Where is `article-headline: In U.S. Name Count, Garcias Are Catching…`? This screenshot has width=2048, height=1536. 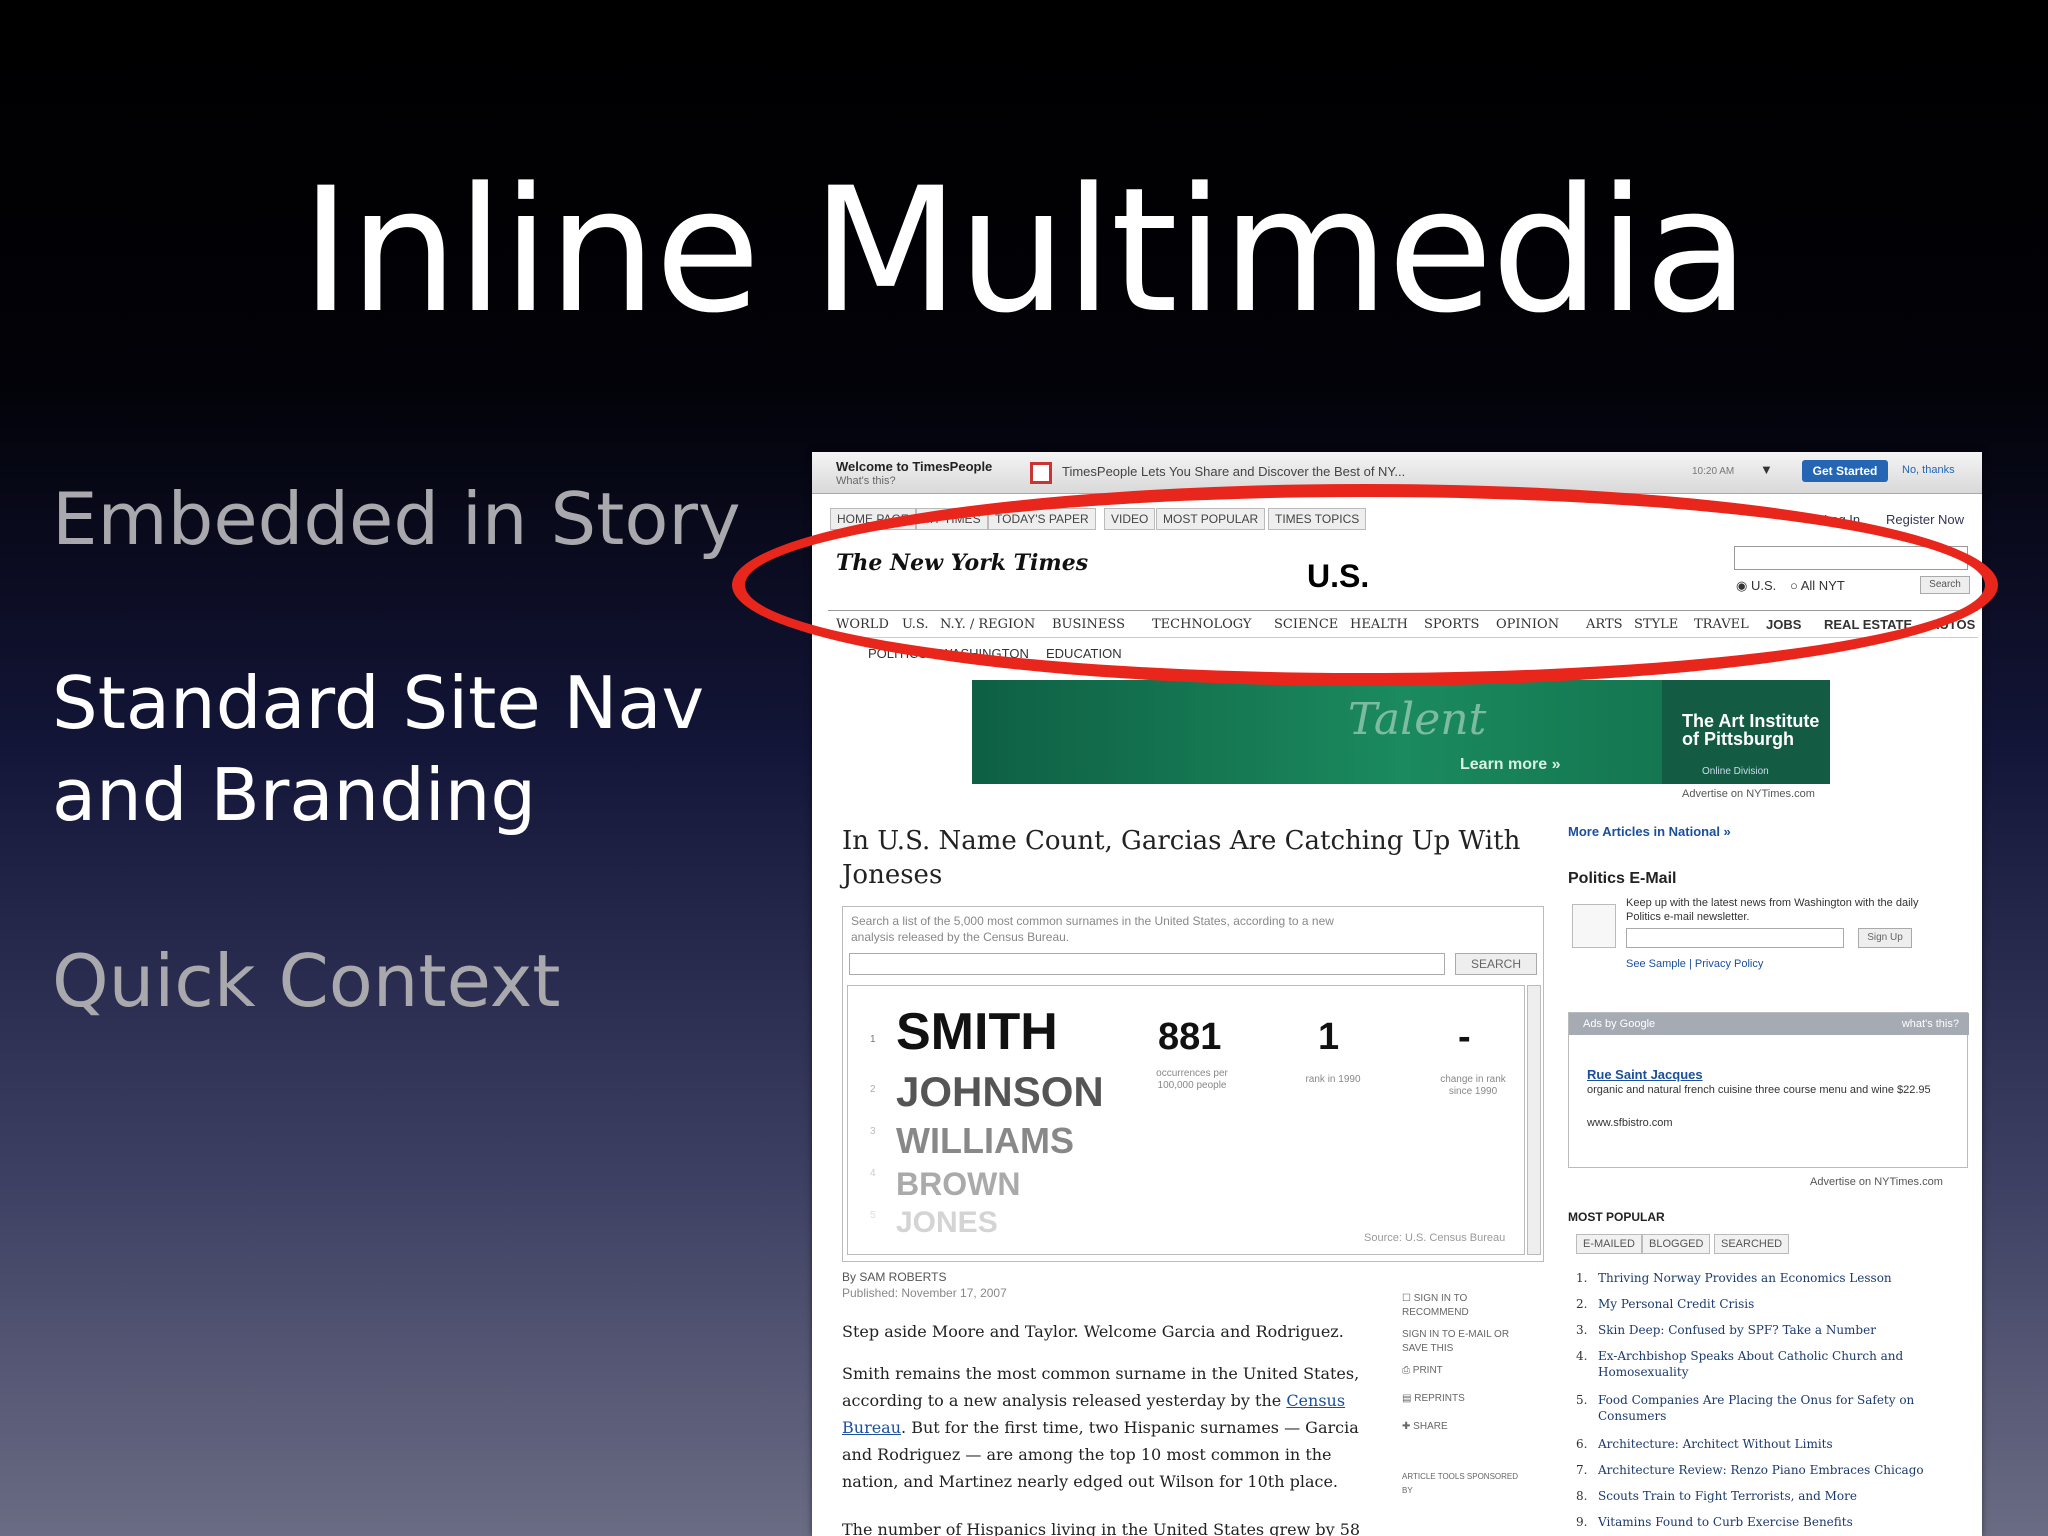
article-headline: In U.S. Name Count, Garcias Are Catching… is located at coordinates (1181, 858).